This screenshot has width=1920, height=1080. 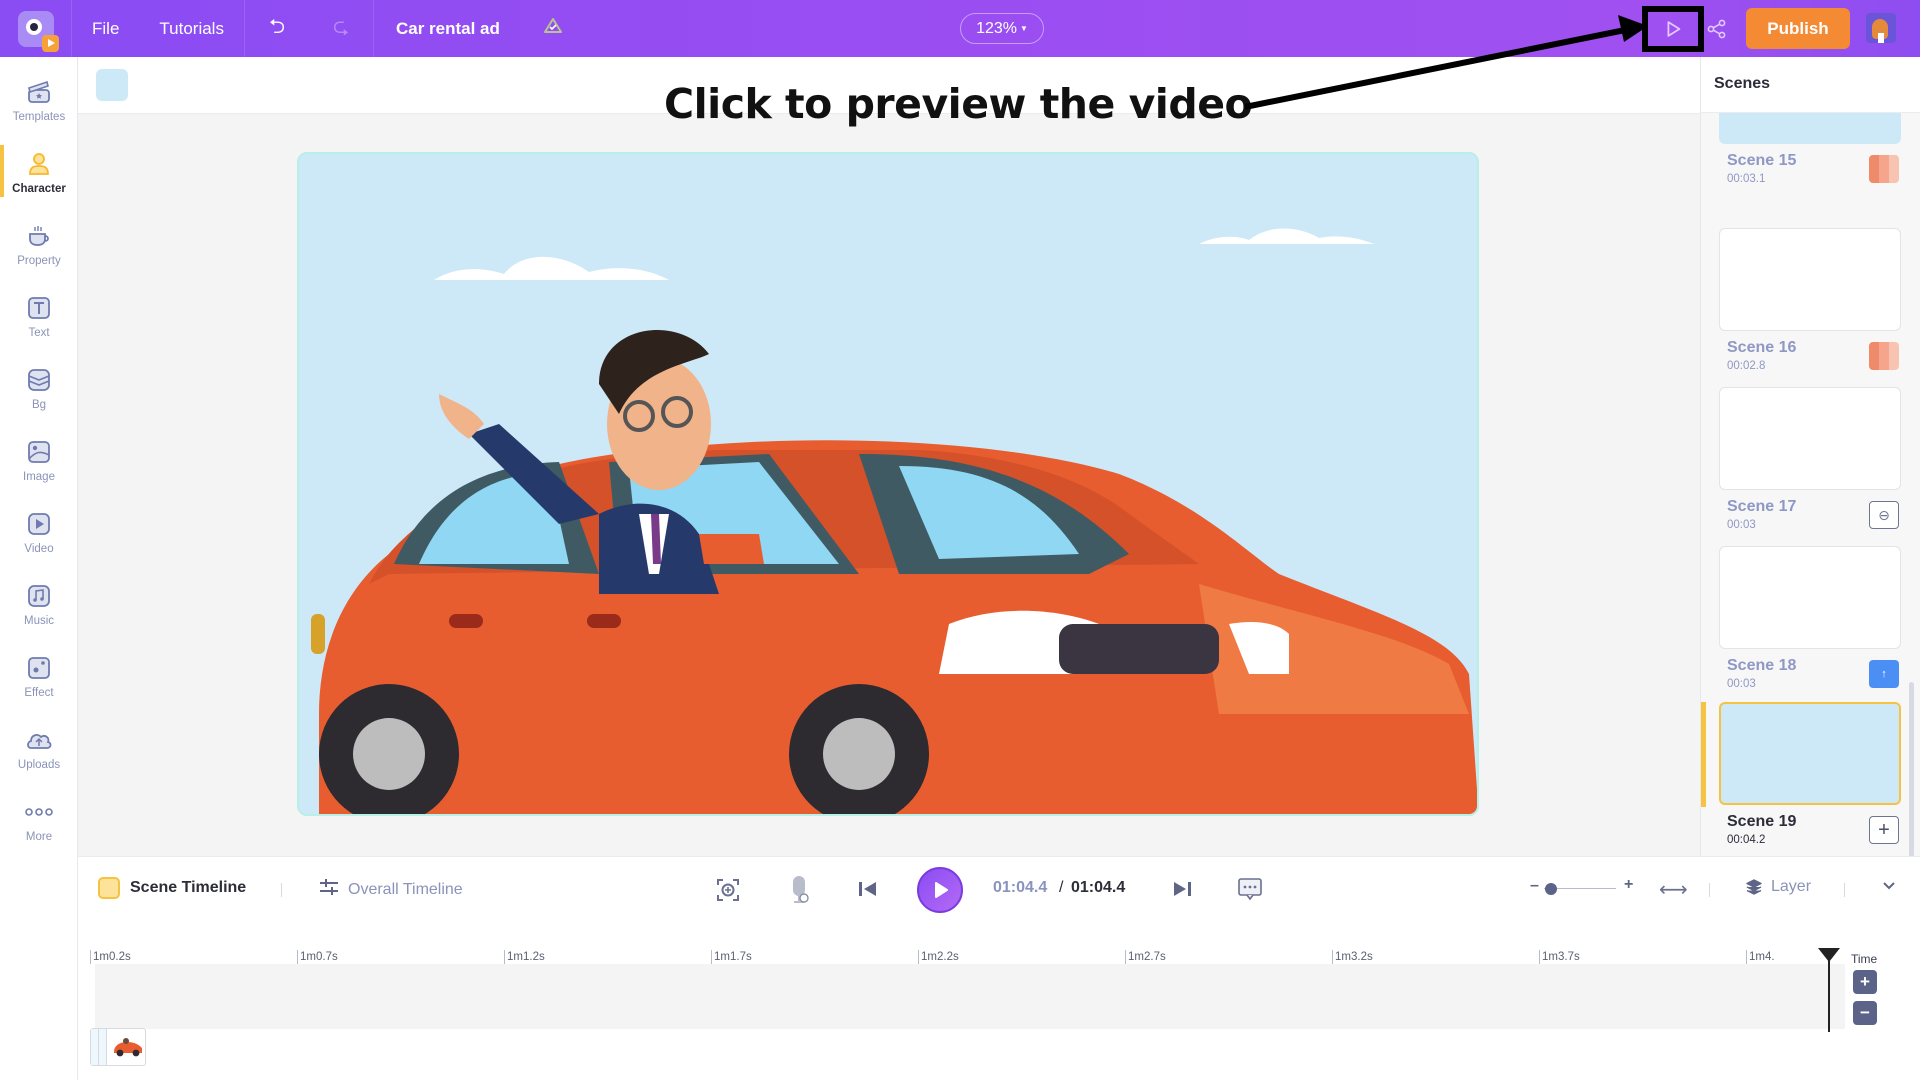 I want to click on sidebar-item-bg: Bg, so click(x=39, y=388).